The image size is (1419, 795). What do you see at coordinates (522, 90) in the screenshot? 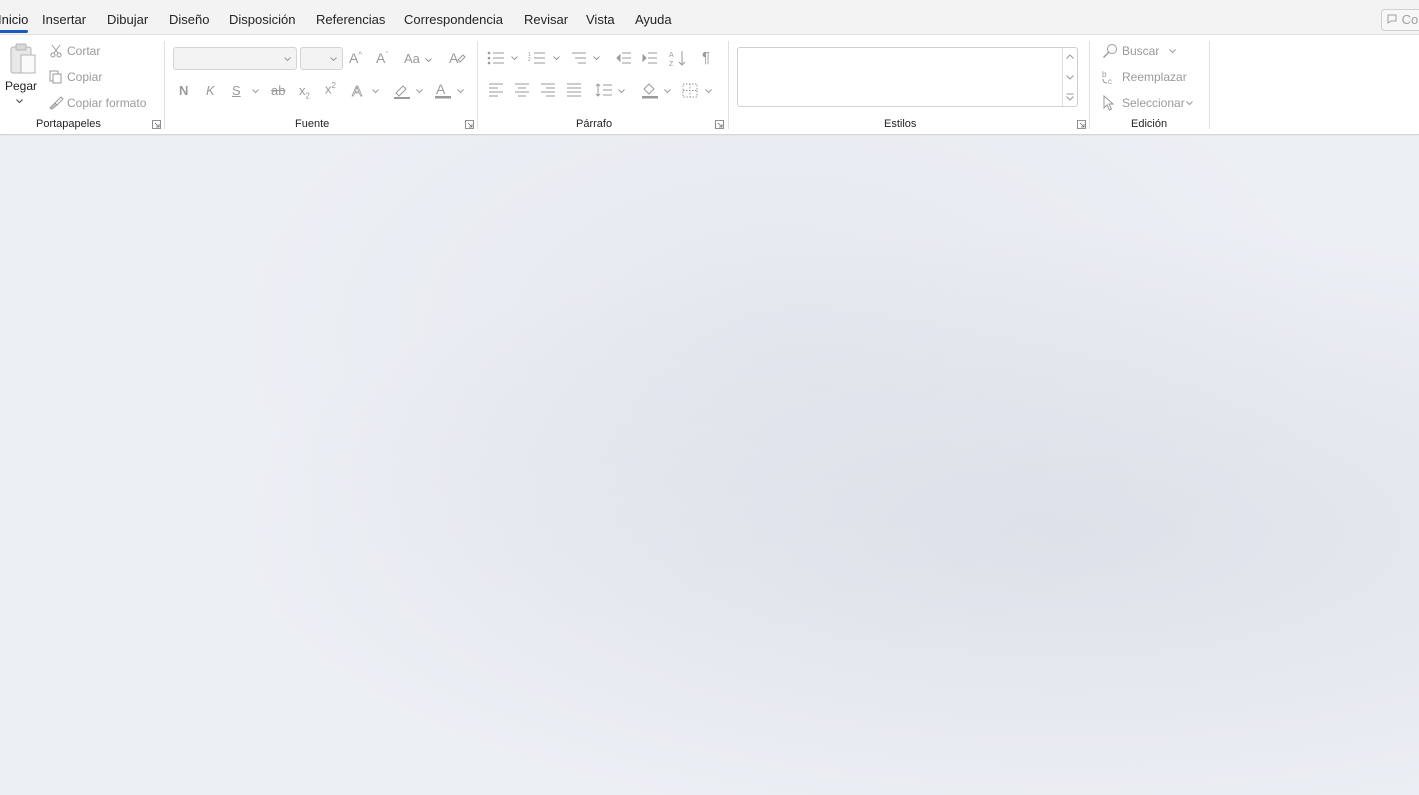
I see `align-center-icon` at bounding box center [522, 90].